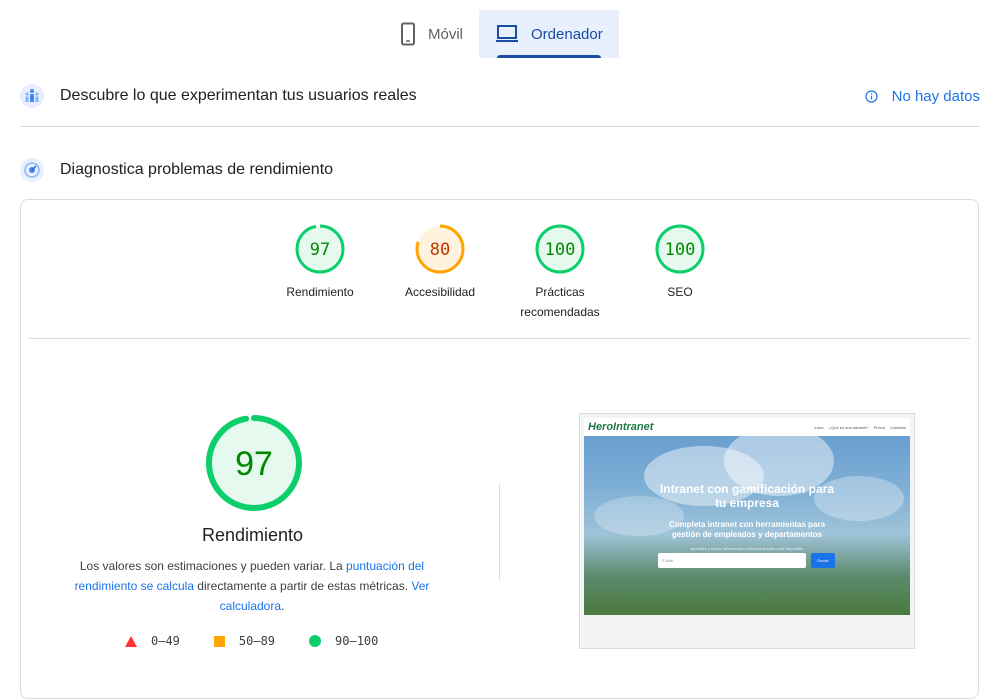 The width and height of the screenshot is (994, 699). I want to click on gauge-best-practices-label: Prácticas recomendadas, so click(560, 302).